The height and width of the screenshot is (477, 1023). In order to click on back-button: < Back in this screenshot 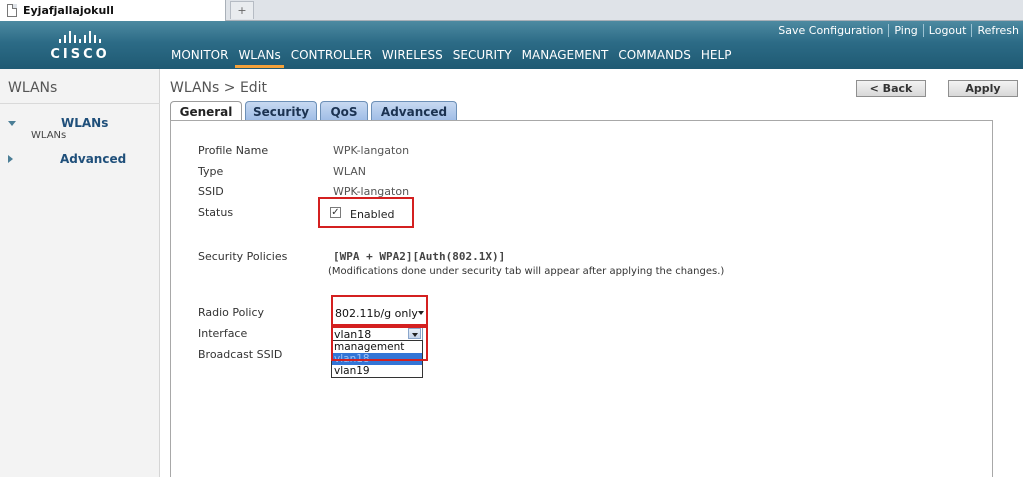, I will do `click(891, 88)`.